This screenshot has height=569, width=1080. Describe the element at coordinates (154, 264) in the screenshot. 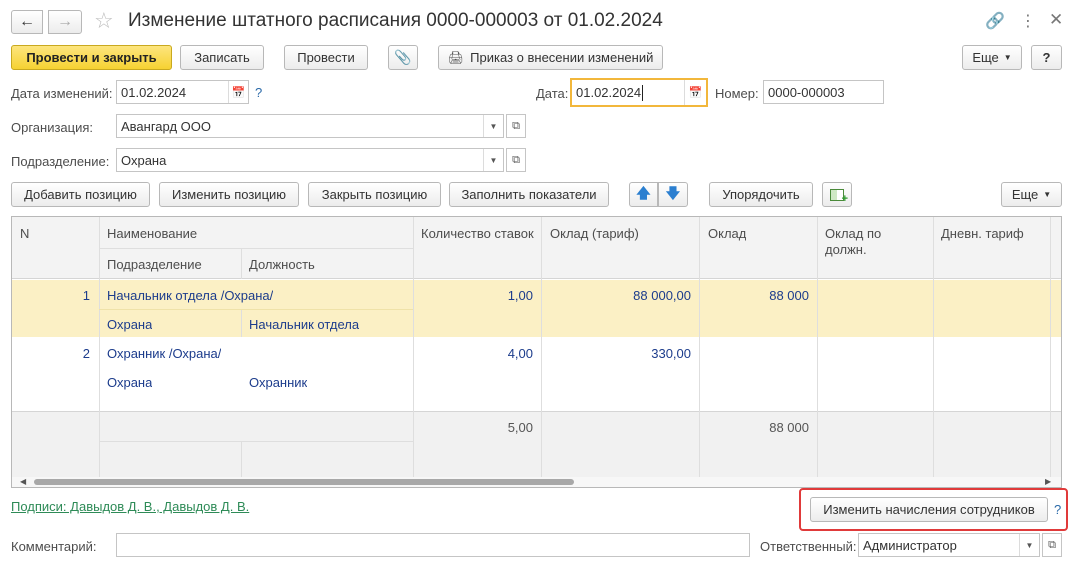

I see `header-dept: Подразделение` at that location.